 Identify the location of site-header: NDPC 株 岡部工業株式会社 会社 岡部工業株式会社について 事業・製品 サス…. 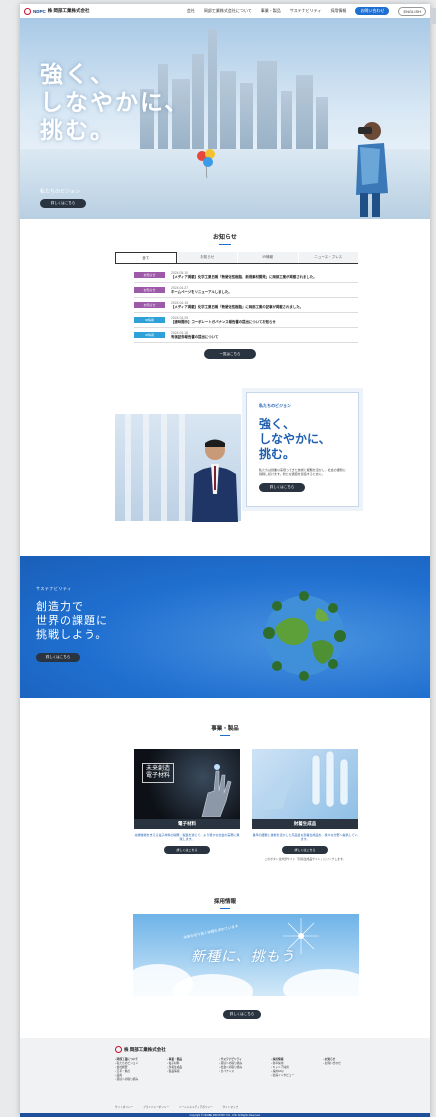
(225, 11).